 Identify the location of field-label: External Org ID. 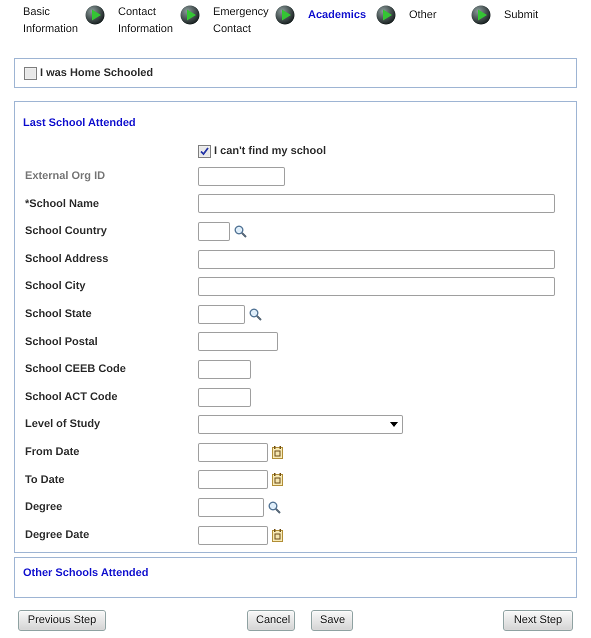
(65, 176).